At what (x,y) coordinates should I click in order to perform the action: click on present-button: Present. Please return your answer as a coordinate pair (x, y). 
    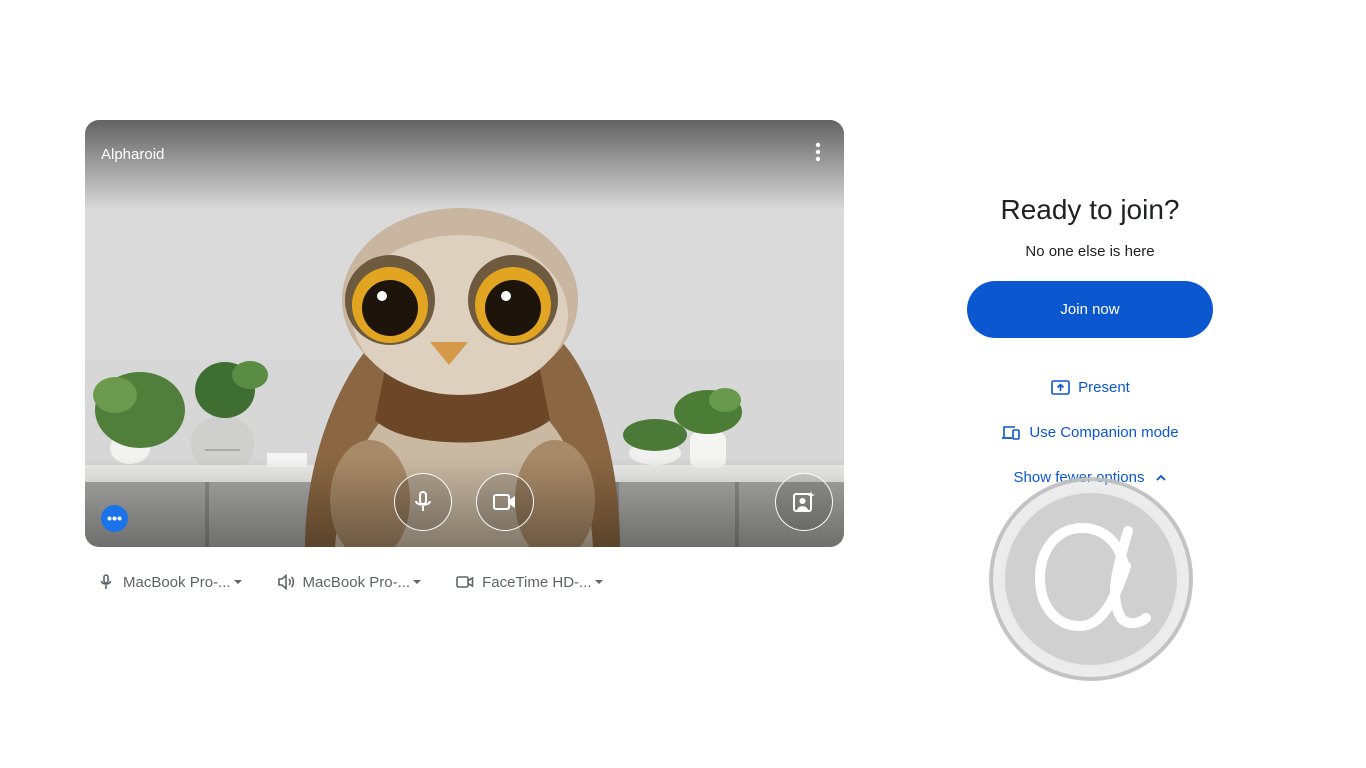
    Looking at the image, I should click on (1090, 387).